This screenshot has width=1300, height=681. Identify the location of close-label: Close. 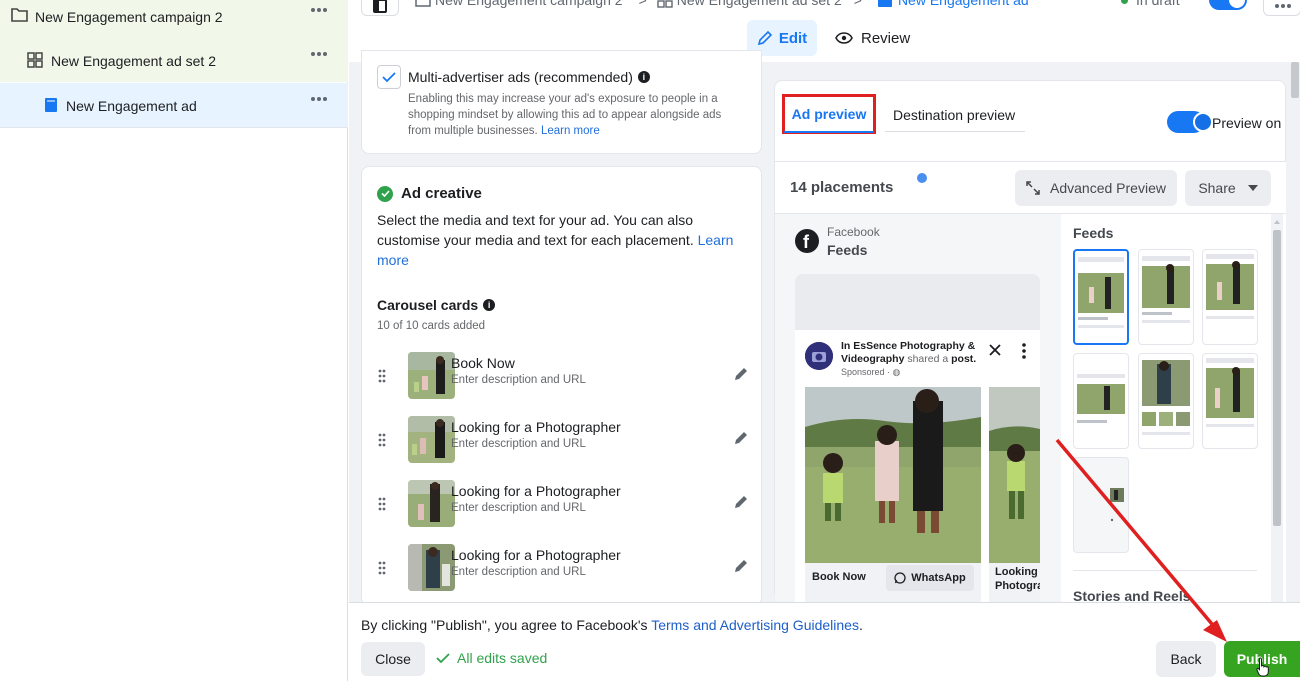
(393, 659).